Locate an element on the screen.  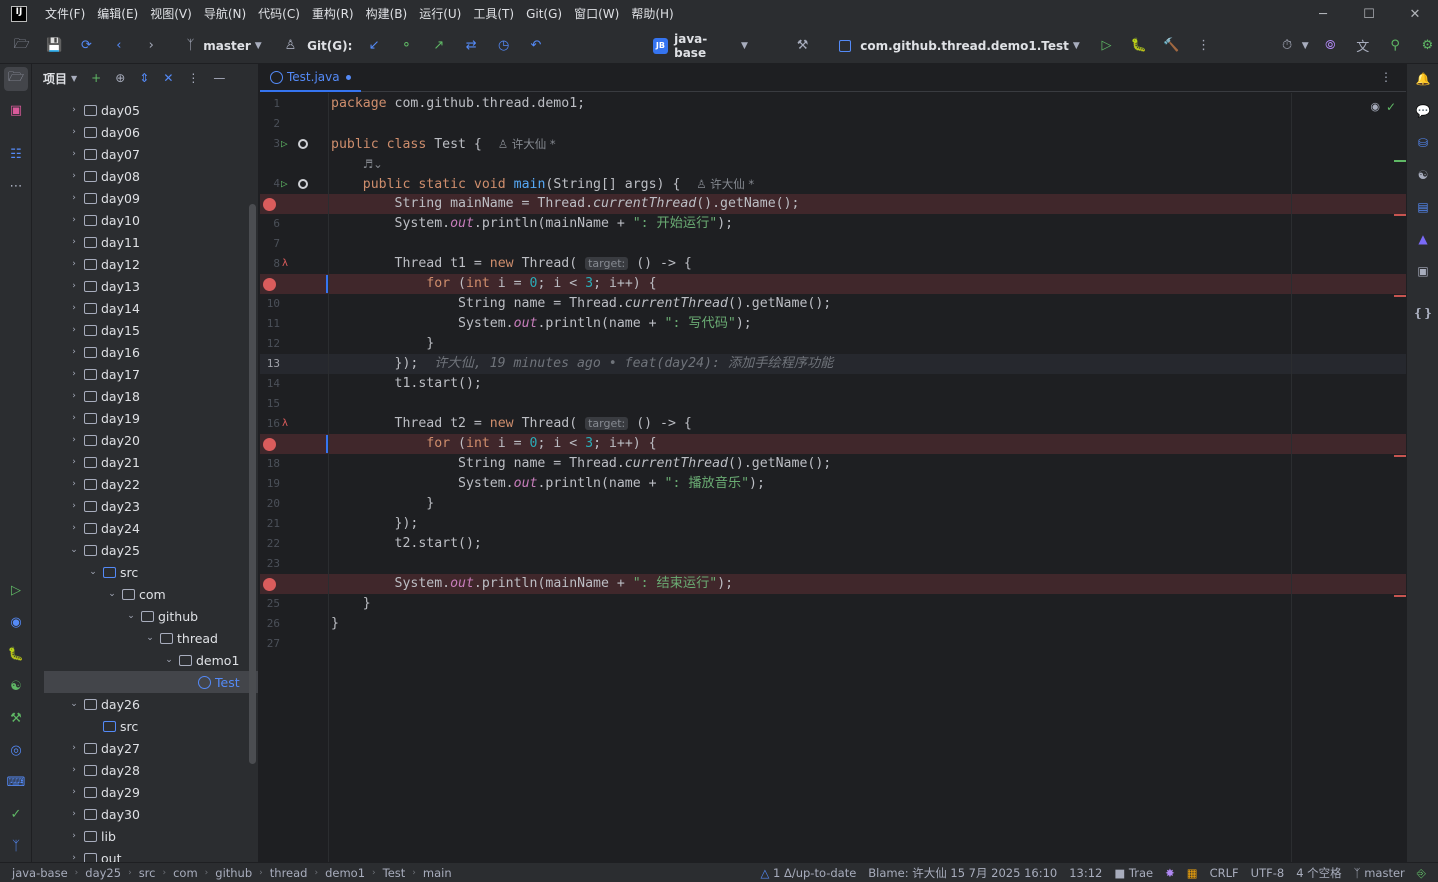
code-text: public class Test { ♙ 许大仙 * is located at coordinates (443, 144).